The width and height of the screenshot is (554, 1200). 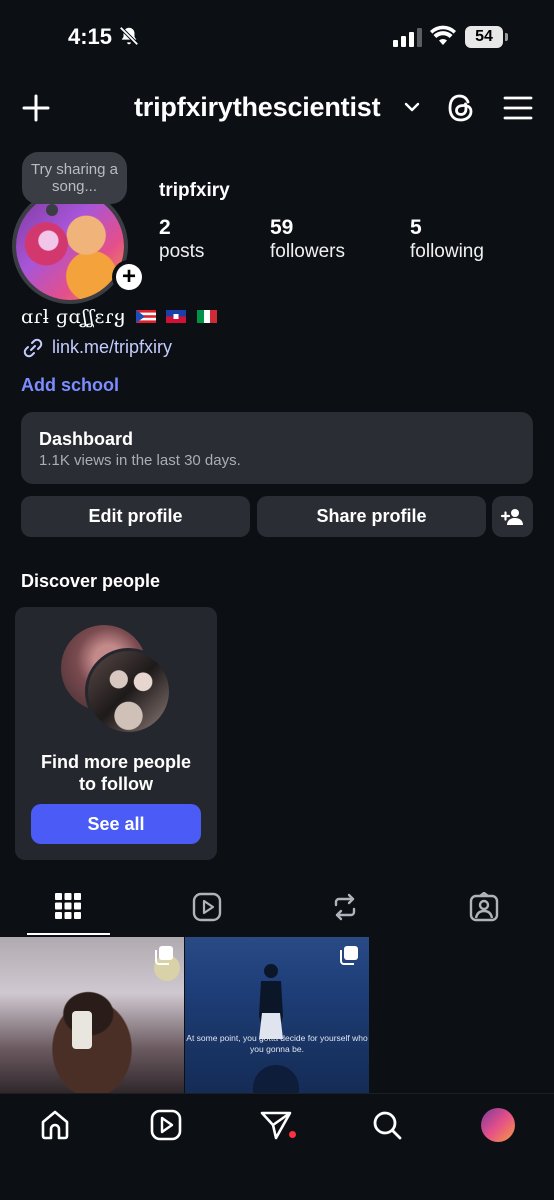 I want to click on stat-value: 5, so click(x=416, y=227).